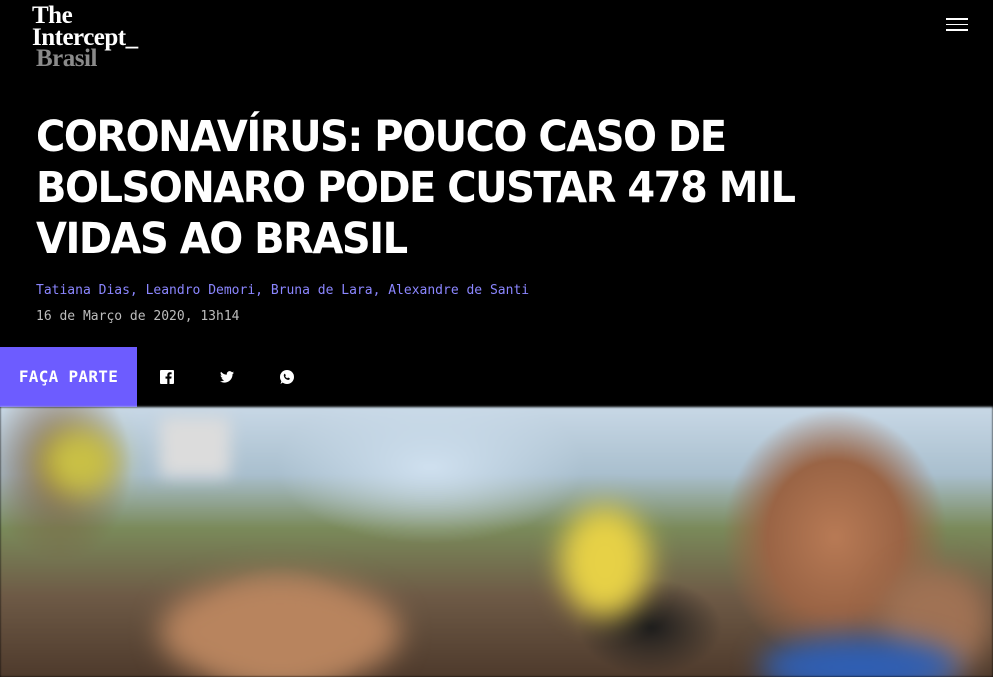  I want to click on logo-underscore: _, so click(132, 37).